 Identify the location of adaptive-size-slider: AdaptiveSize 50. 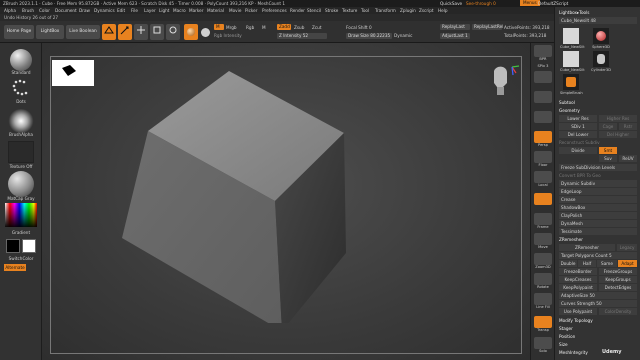
(598, 295).